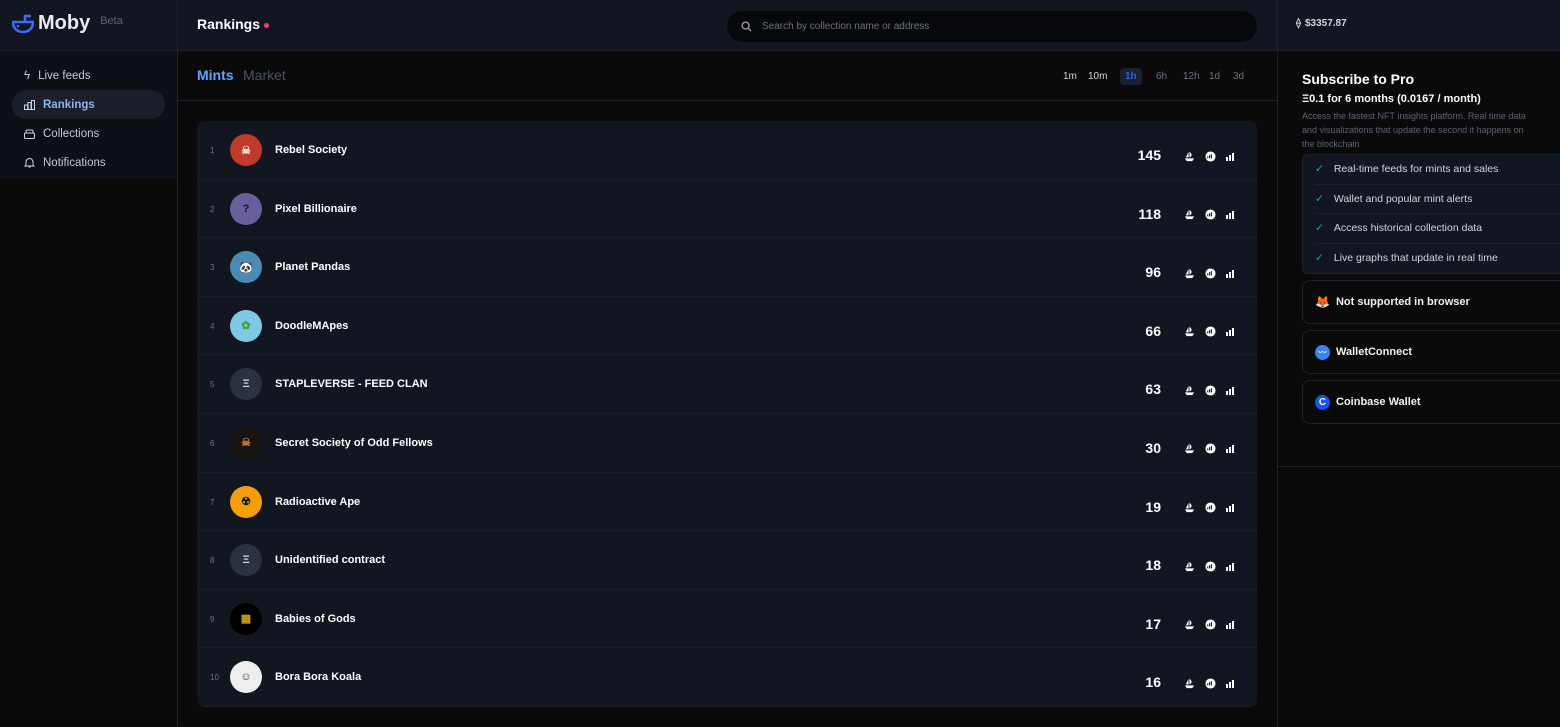 The width and height of the screenshot is (1560, 727). Describe the element at coordinates (23, 23) in the screenshot. I see `whale-logo-icon` at that location.